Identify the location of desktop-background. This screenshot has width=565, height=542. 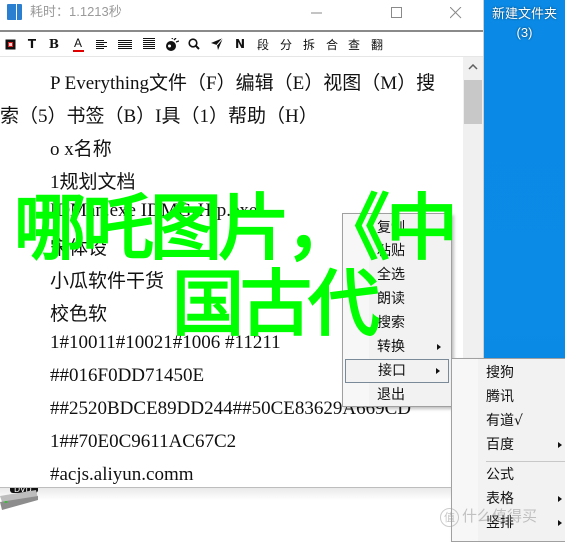
(242, 511).